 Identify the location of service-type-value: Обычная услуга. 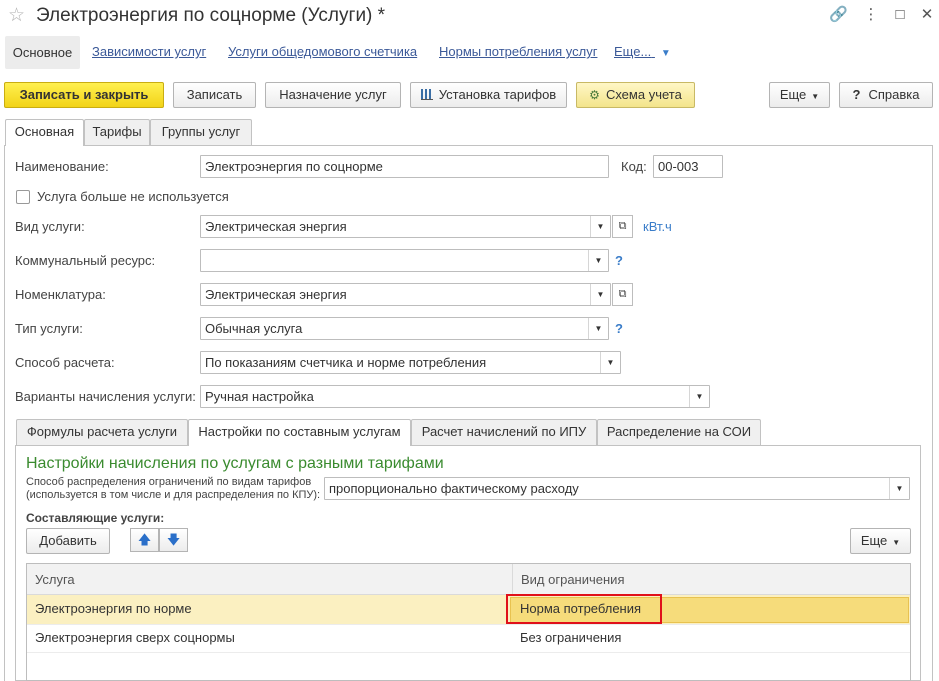
(254, 328).